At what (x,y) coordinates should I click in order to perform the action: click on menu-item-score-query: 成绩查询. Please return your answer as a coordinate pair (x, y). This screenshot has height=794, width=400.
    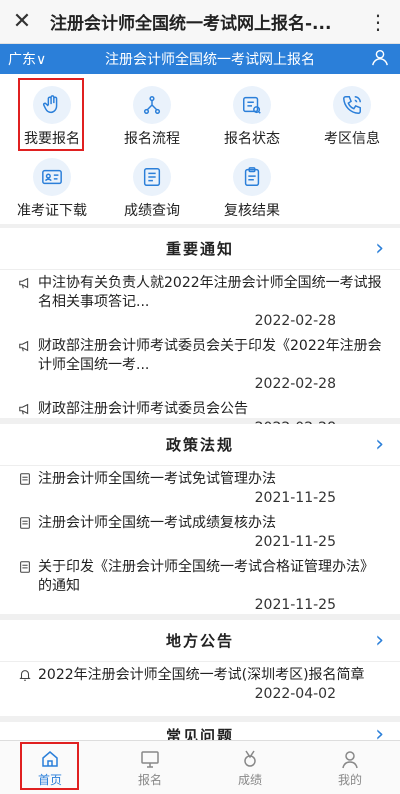
    Looking at the image, I should click on (152, 189).